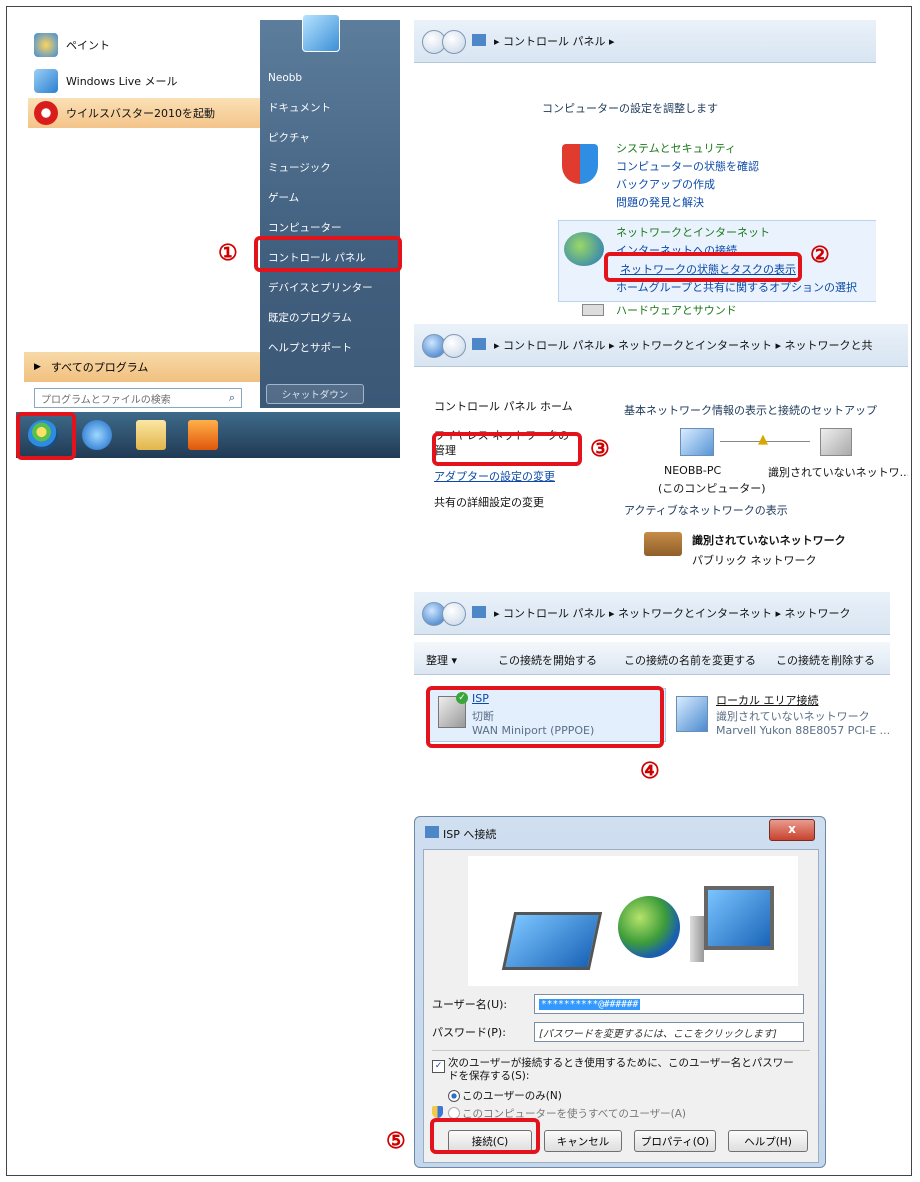  I want to click on network-internet-link: ネットワークとインターネット, so click(693, 232).